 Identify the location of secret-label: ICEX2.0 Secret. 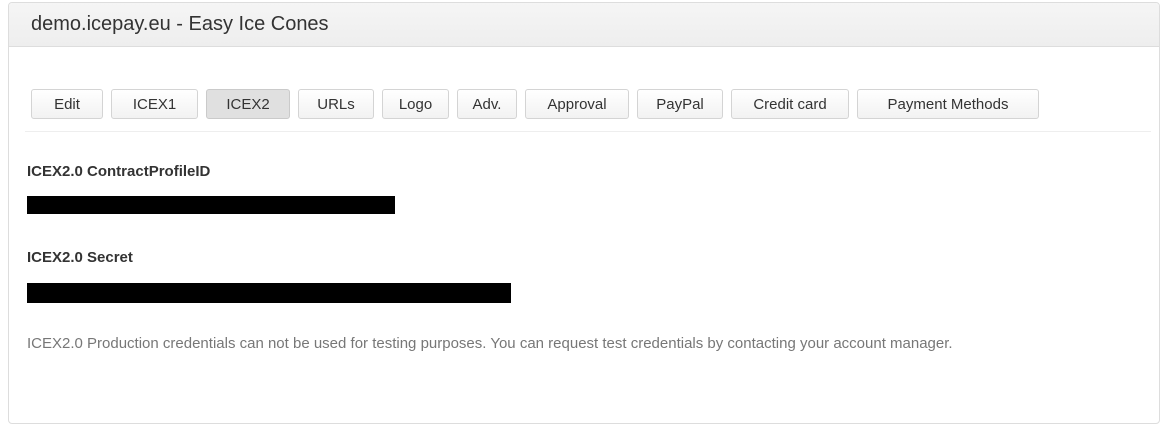
(80, 257).